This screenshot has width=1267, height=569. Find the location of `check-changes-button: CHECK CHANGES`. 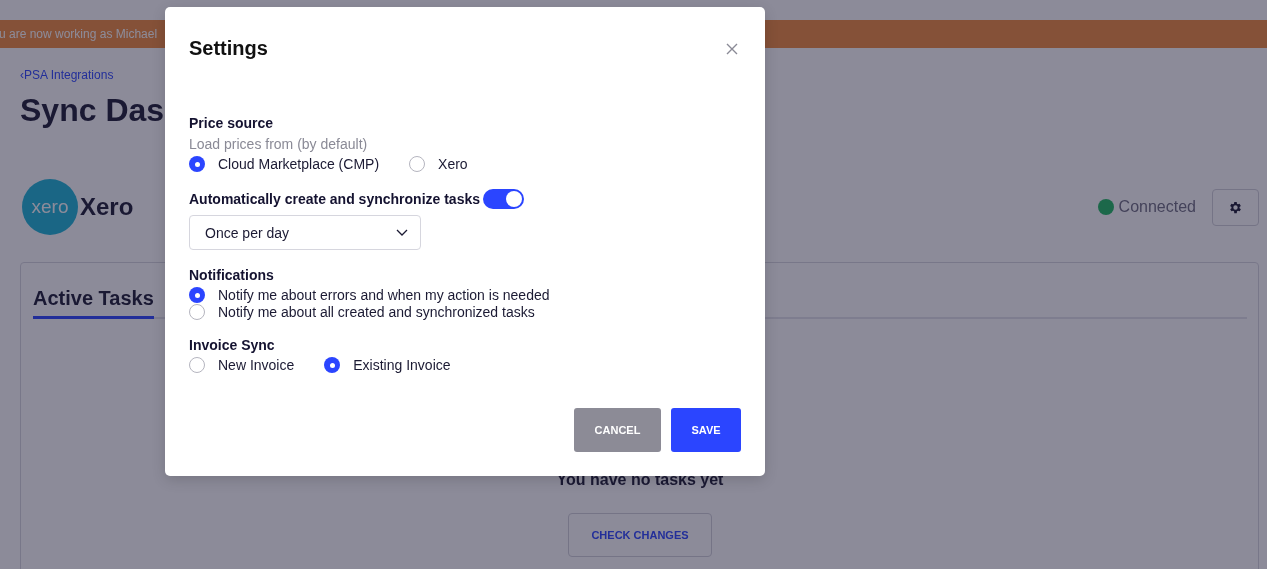

check-changes-button: CHECK CHANGES is located at coordinates (640, 535).